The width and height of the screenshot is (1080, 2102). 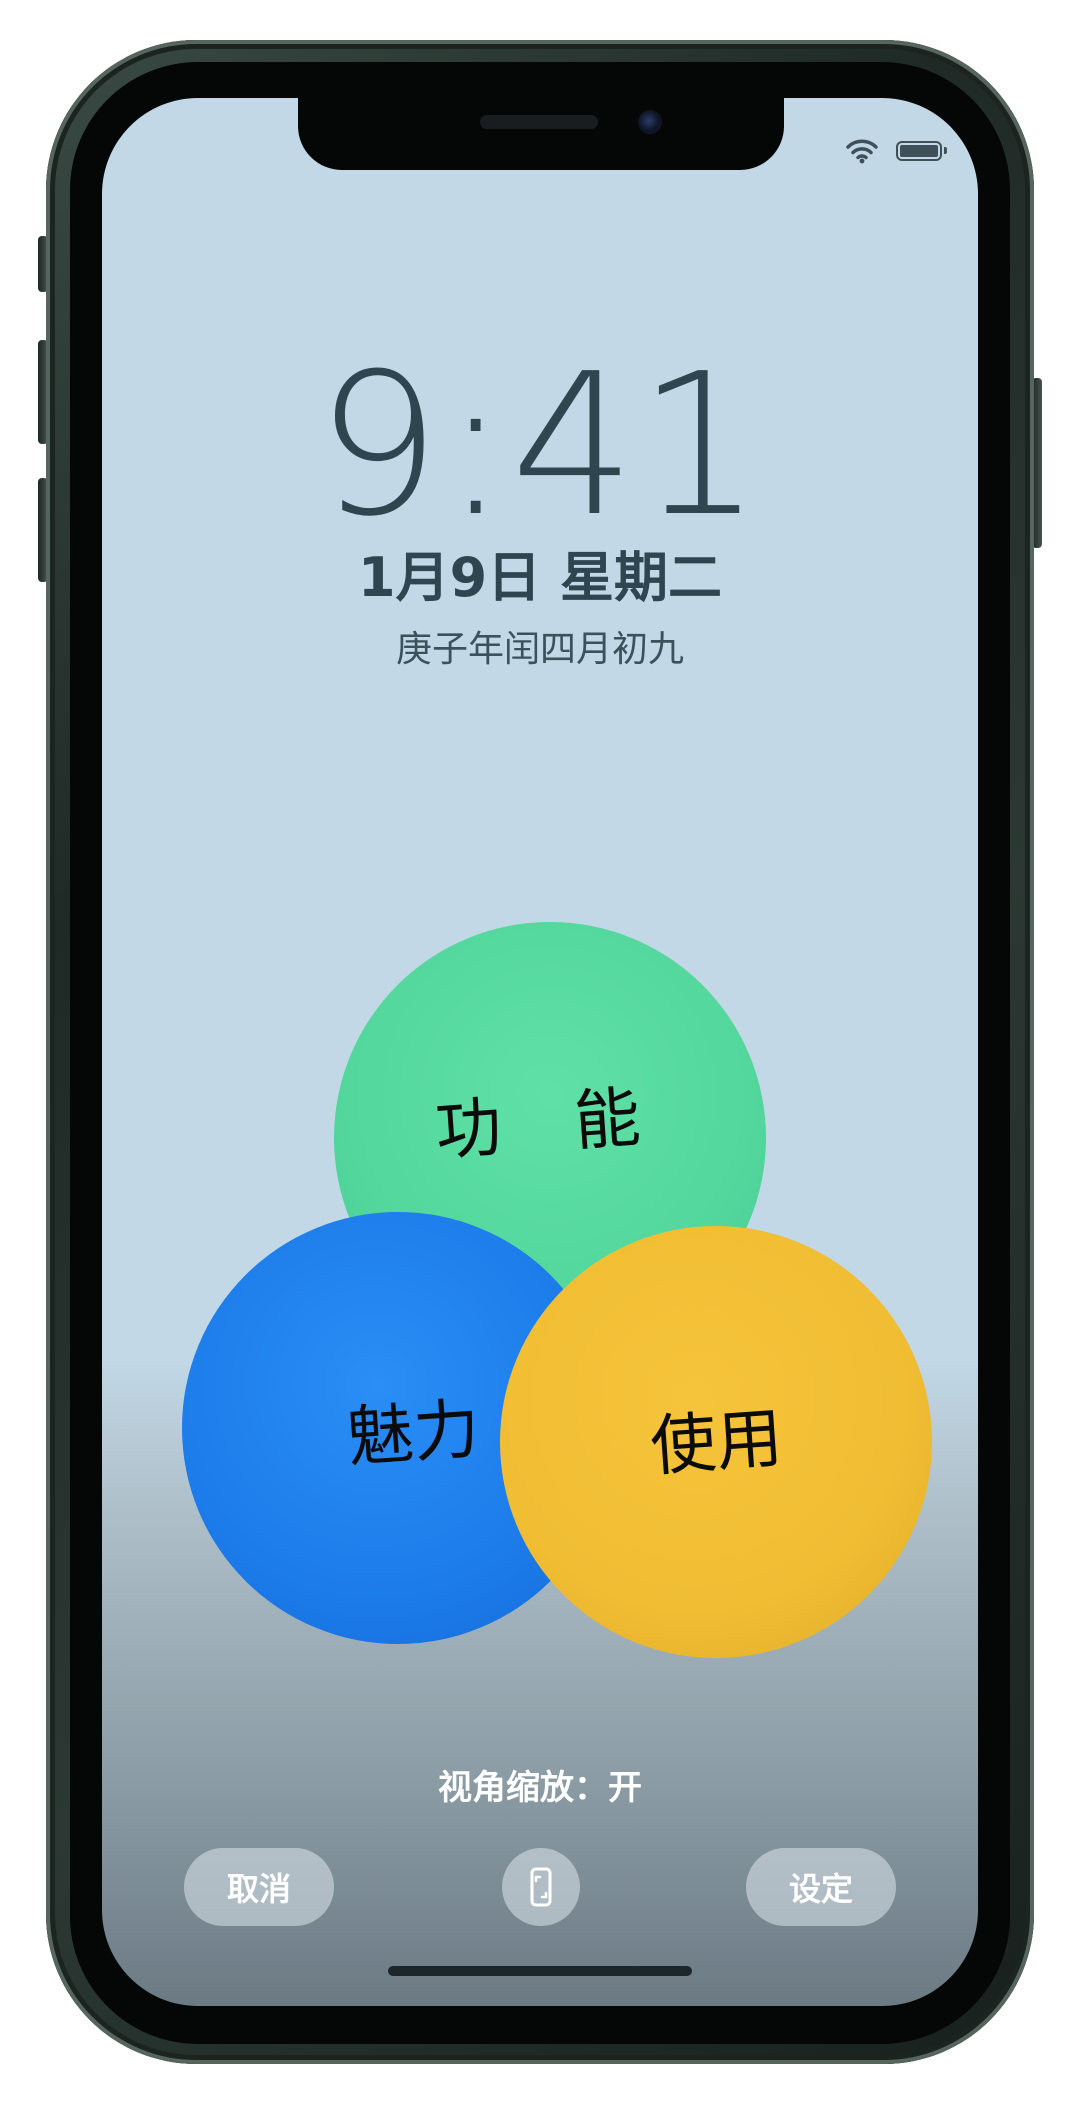 I want to click on ball-label-charm: 魅力, so click(x=413, y=1433).